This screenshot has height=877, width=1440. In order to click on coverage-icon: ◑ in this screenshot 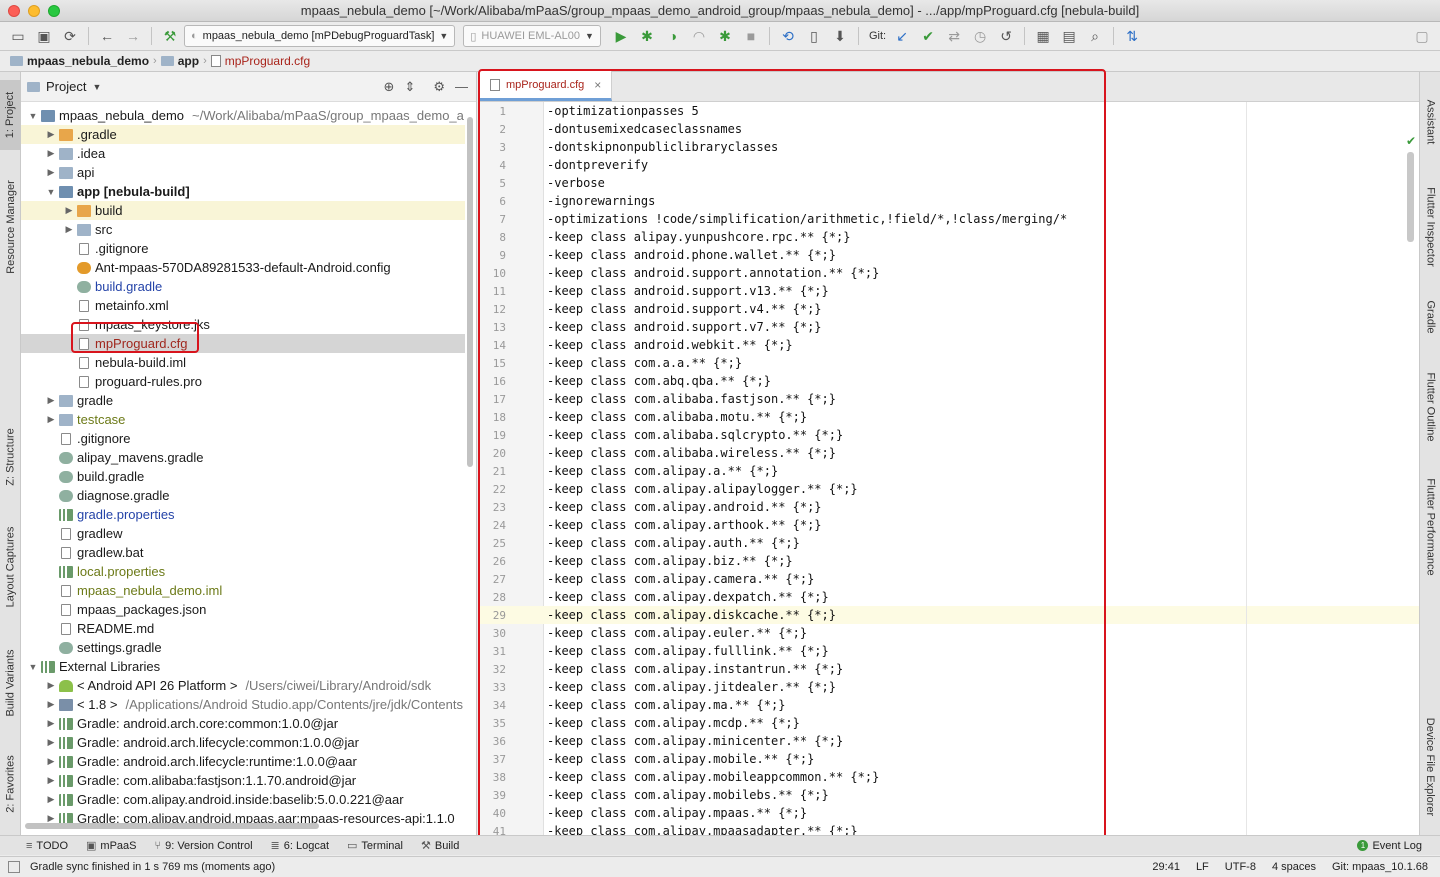, I will do `click(673, 36)`.